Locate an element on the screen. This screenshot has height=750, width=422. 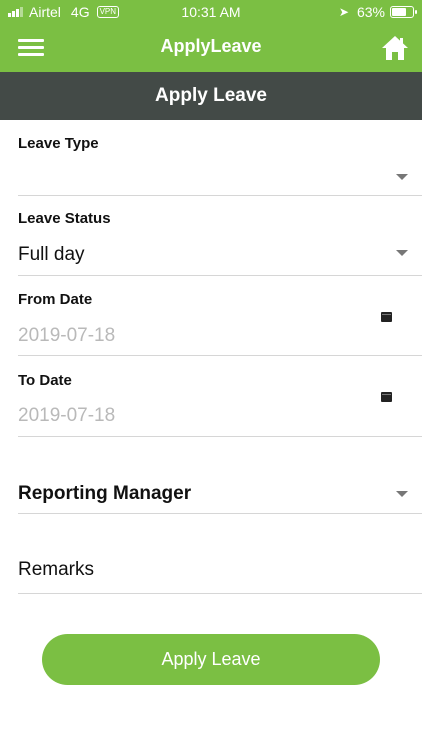
from-date-value: 2019-07-18 is located at coordinates (66, 336).